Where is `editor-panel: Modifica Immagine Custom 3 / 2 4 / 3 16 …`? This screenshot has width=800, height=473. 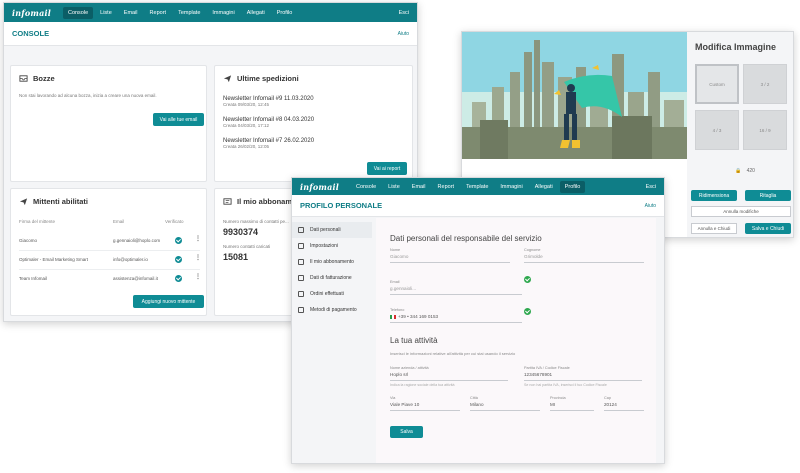
editor-panel: Modifica Immagine Custom 3 / 2 4 / 3 16 … is located at coordinates (740, 134).